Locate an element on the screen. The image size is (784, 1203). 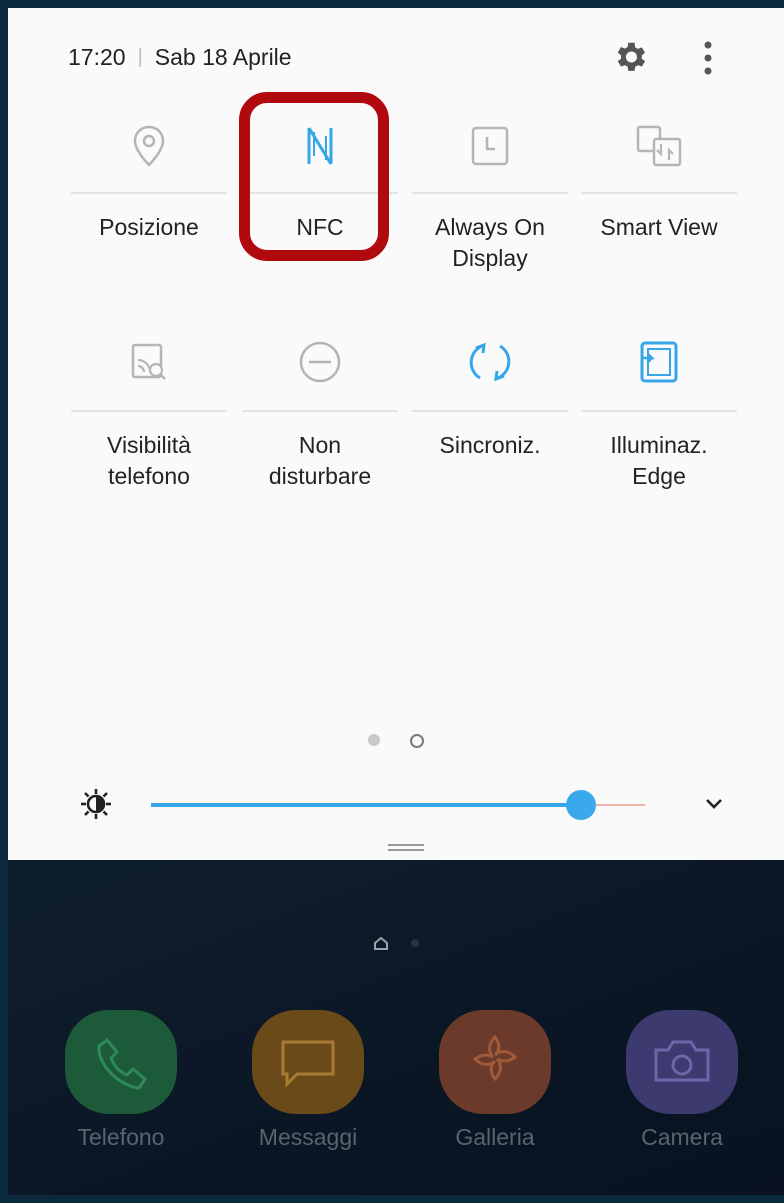
app-label: Messaggi is located at coordinates (308, 1137).